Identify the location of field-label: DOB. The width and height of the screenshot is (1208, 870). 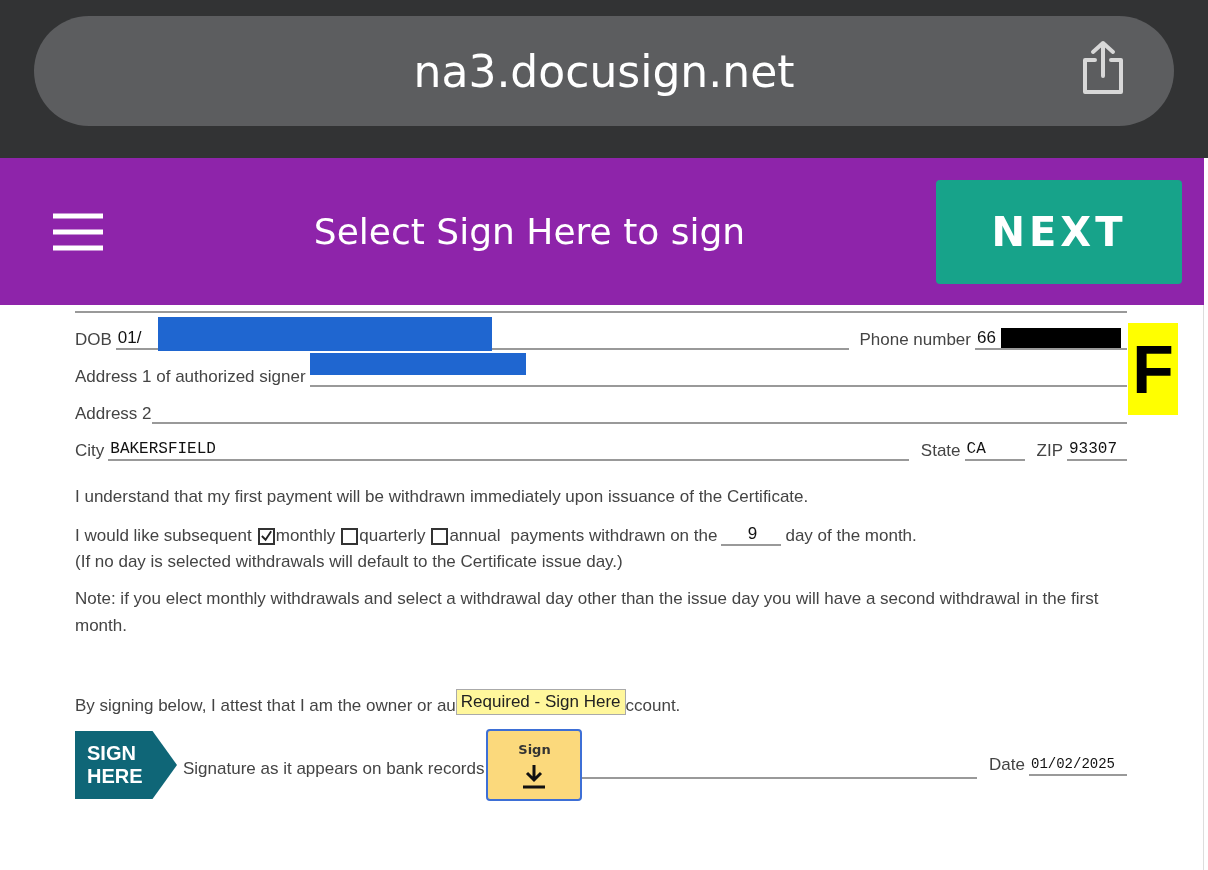
(93, 340).